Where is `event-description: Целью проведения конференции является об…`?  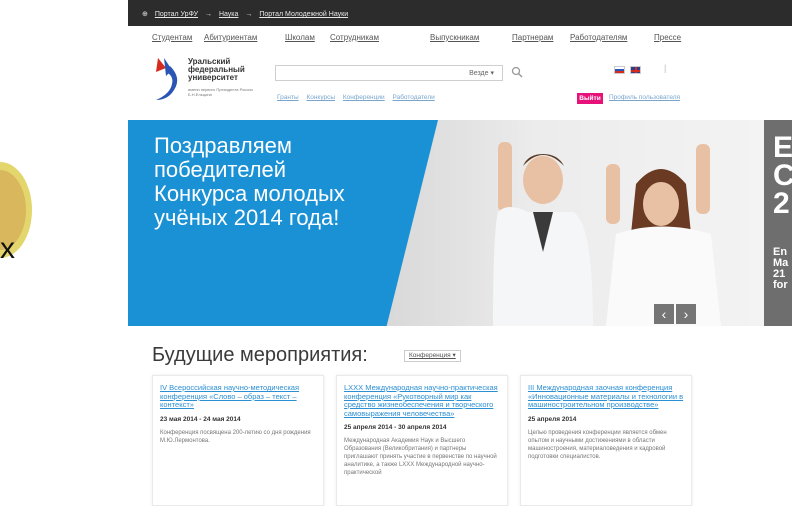 event-description: Целью проведения конференции является об… is located at coordinates (597, 444).